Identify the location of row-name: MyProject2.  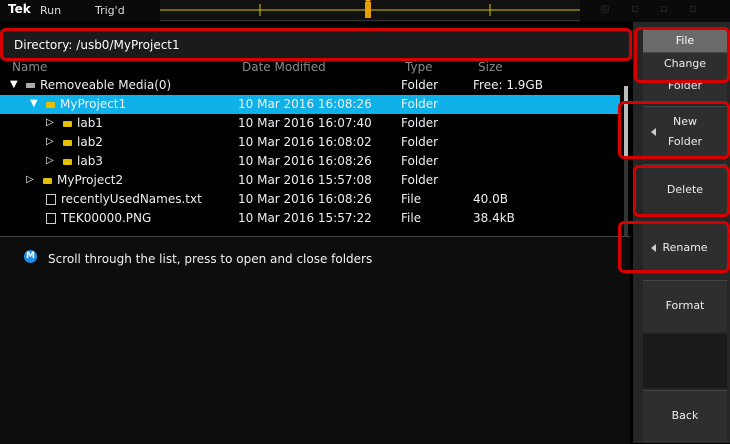
(90, 180).